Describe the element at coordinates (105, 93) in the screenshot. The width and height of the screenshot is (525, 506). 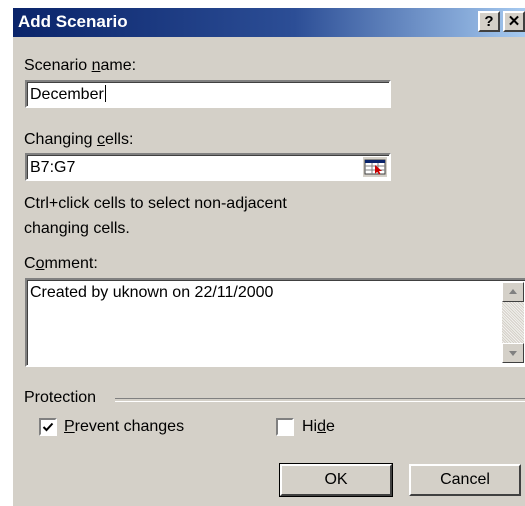
I see `text-caret` at that location.